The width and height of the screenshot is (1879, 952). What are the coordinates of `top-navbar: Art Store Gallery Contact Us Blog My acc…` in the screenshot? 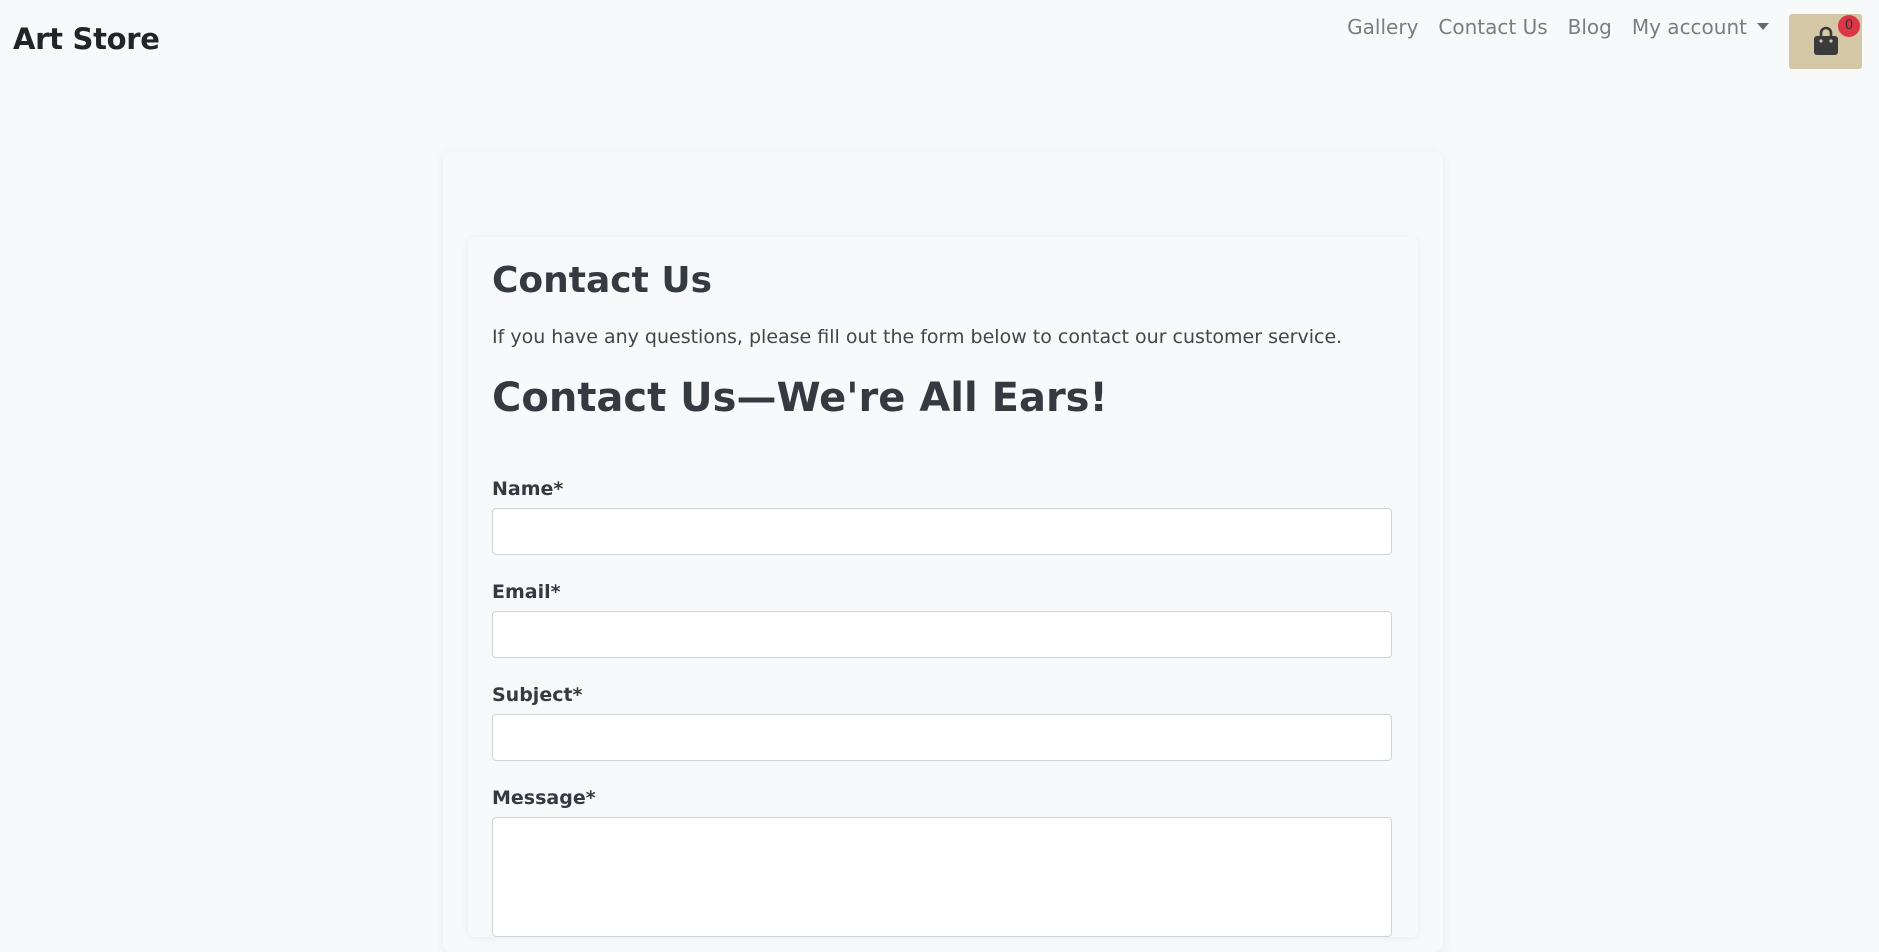 It's located at (939, 40).